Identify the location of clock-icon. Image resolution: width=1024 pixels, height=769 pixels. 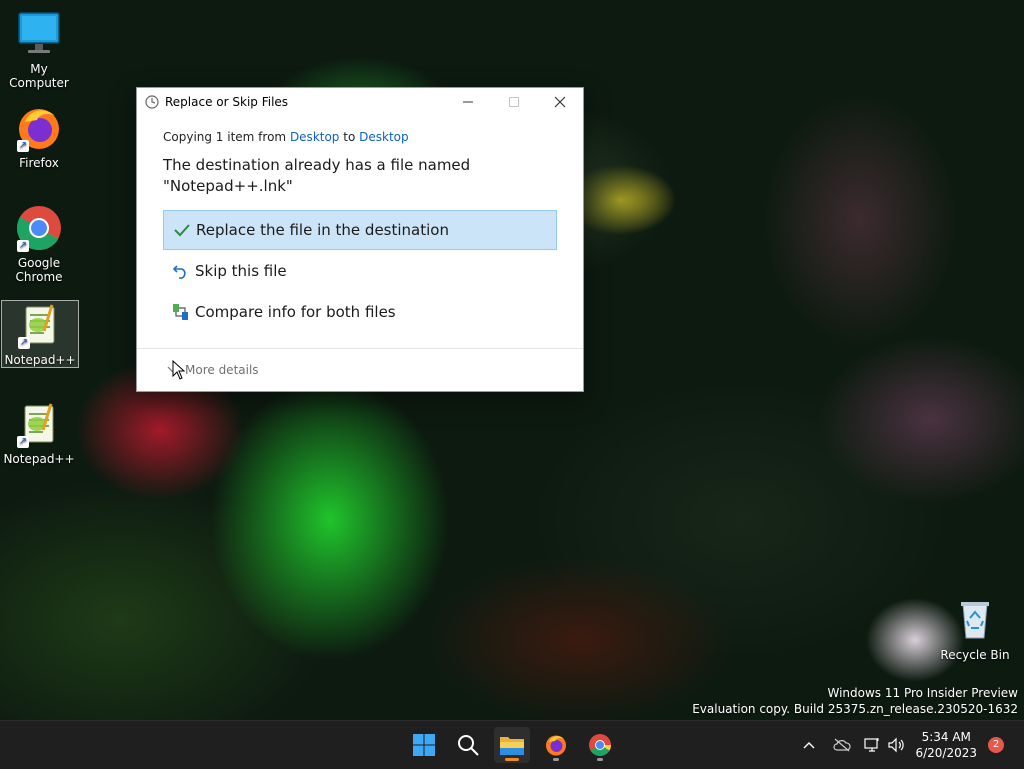
(152, 102).